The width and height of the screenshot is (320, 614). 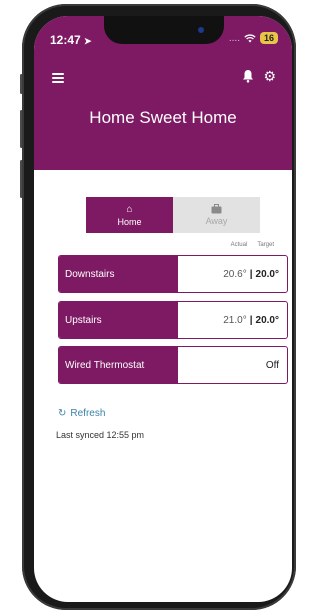 I want to click on bell-icon, so click(x=248, y=76).